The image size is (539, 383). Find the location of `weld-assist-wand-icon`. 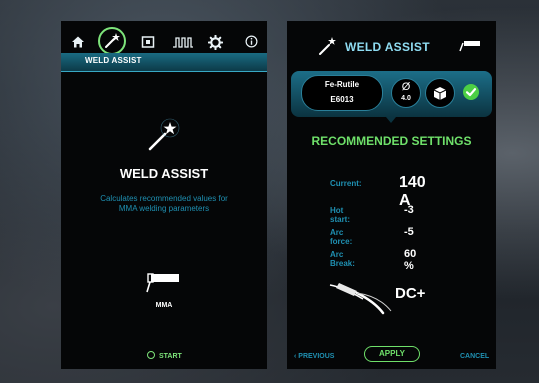

weld-assist-wand-icon is located at coordinates (164, 134).